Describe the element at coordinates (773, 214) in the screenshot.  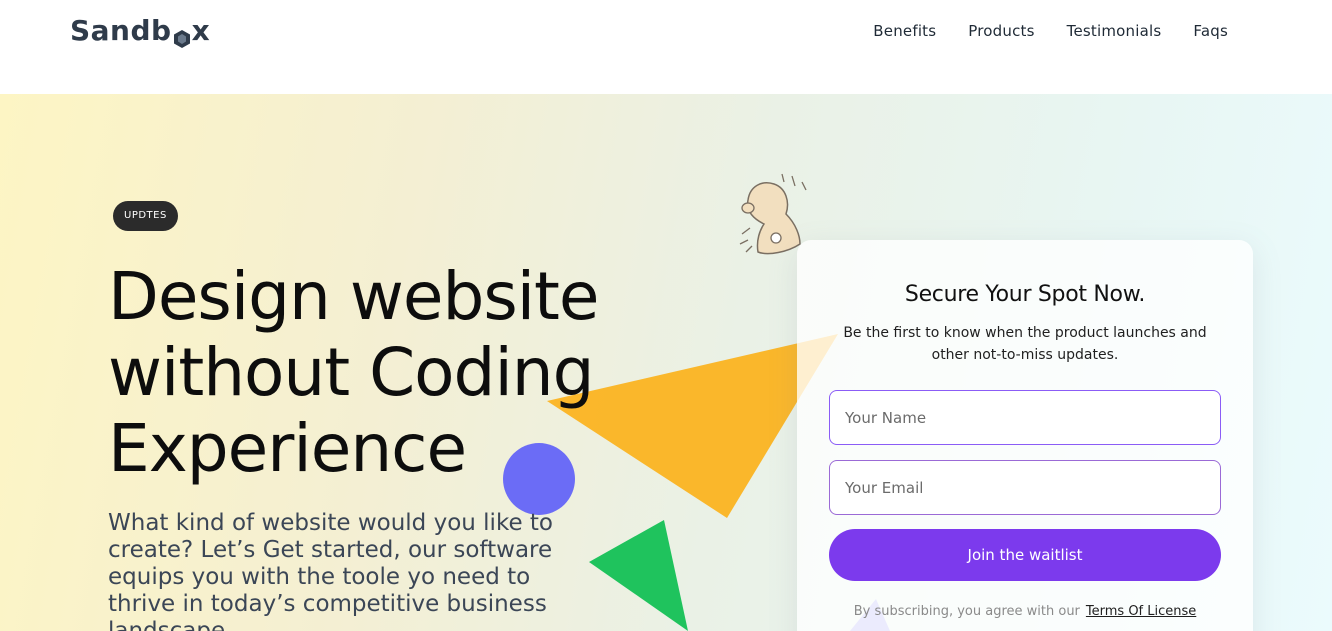
I see `bell-icon` at that location.